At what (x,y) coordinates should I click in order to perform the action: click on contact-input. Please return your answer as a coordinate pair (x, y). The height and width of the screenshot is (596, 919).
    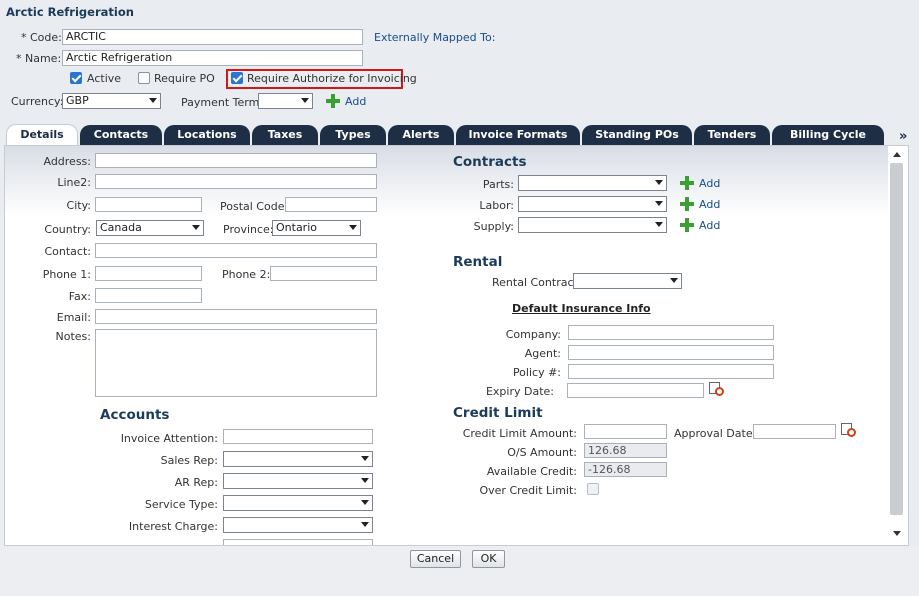
    Looking at the image, I should click on (236, 250).